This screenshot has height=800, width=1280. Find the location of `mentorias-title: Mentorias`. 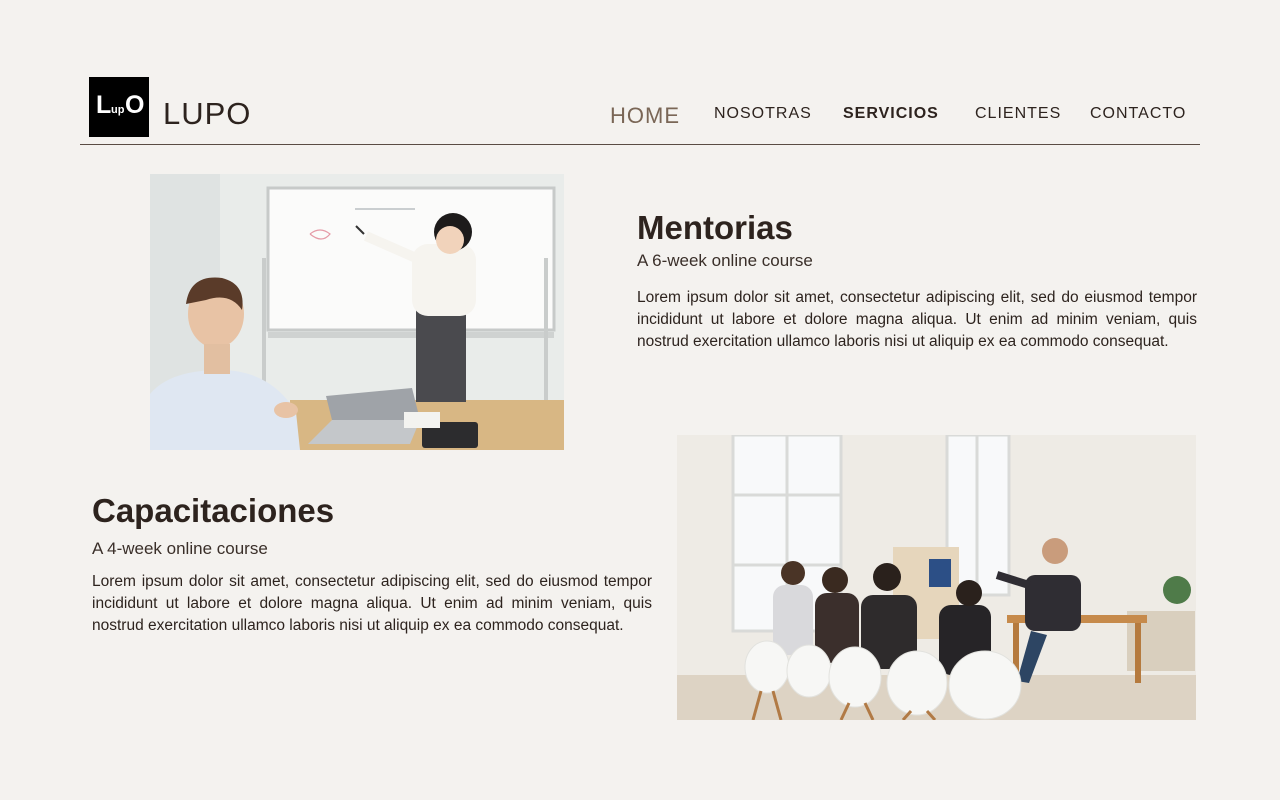

mentorias-title: Mentorias is located at coordinates (715, 227).